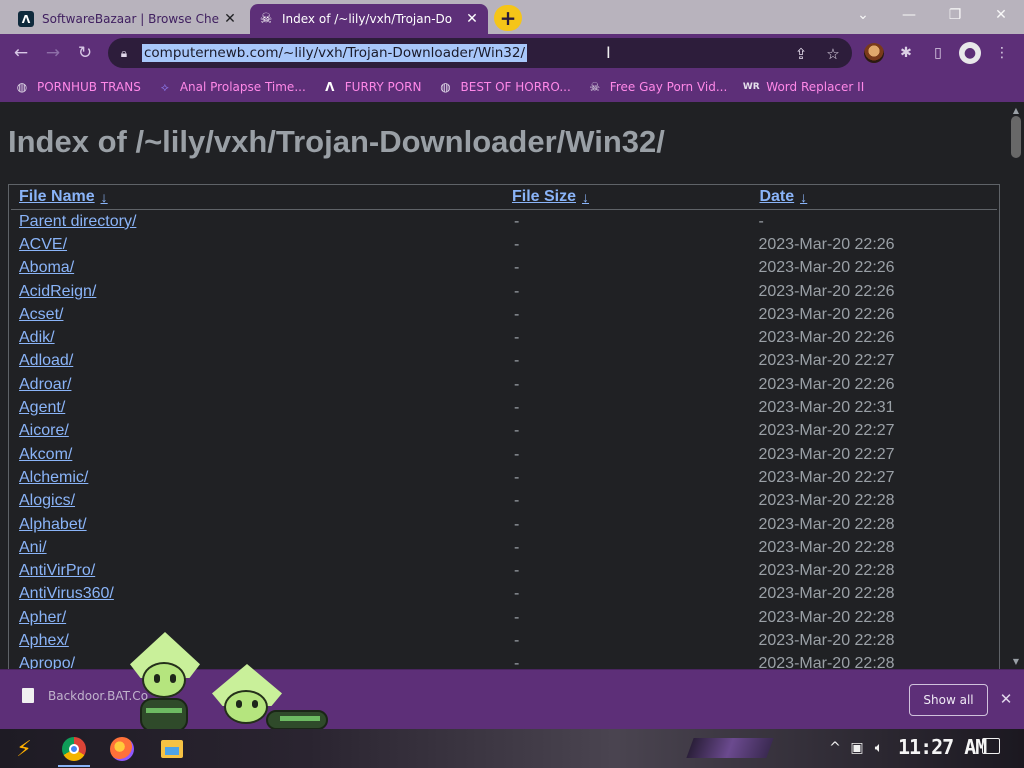 The image size is (1024, 768). I want to click on extension-avatar-icon, so click(874, 53).